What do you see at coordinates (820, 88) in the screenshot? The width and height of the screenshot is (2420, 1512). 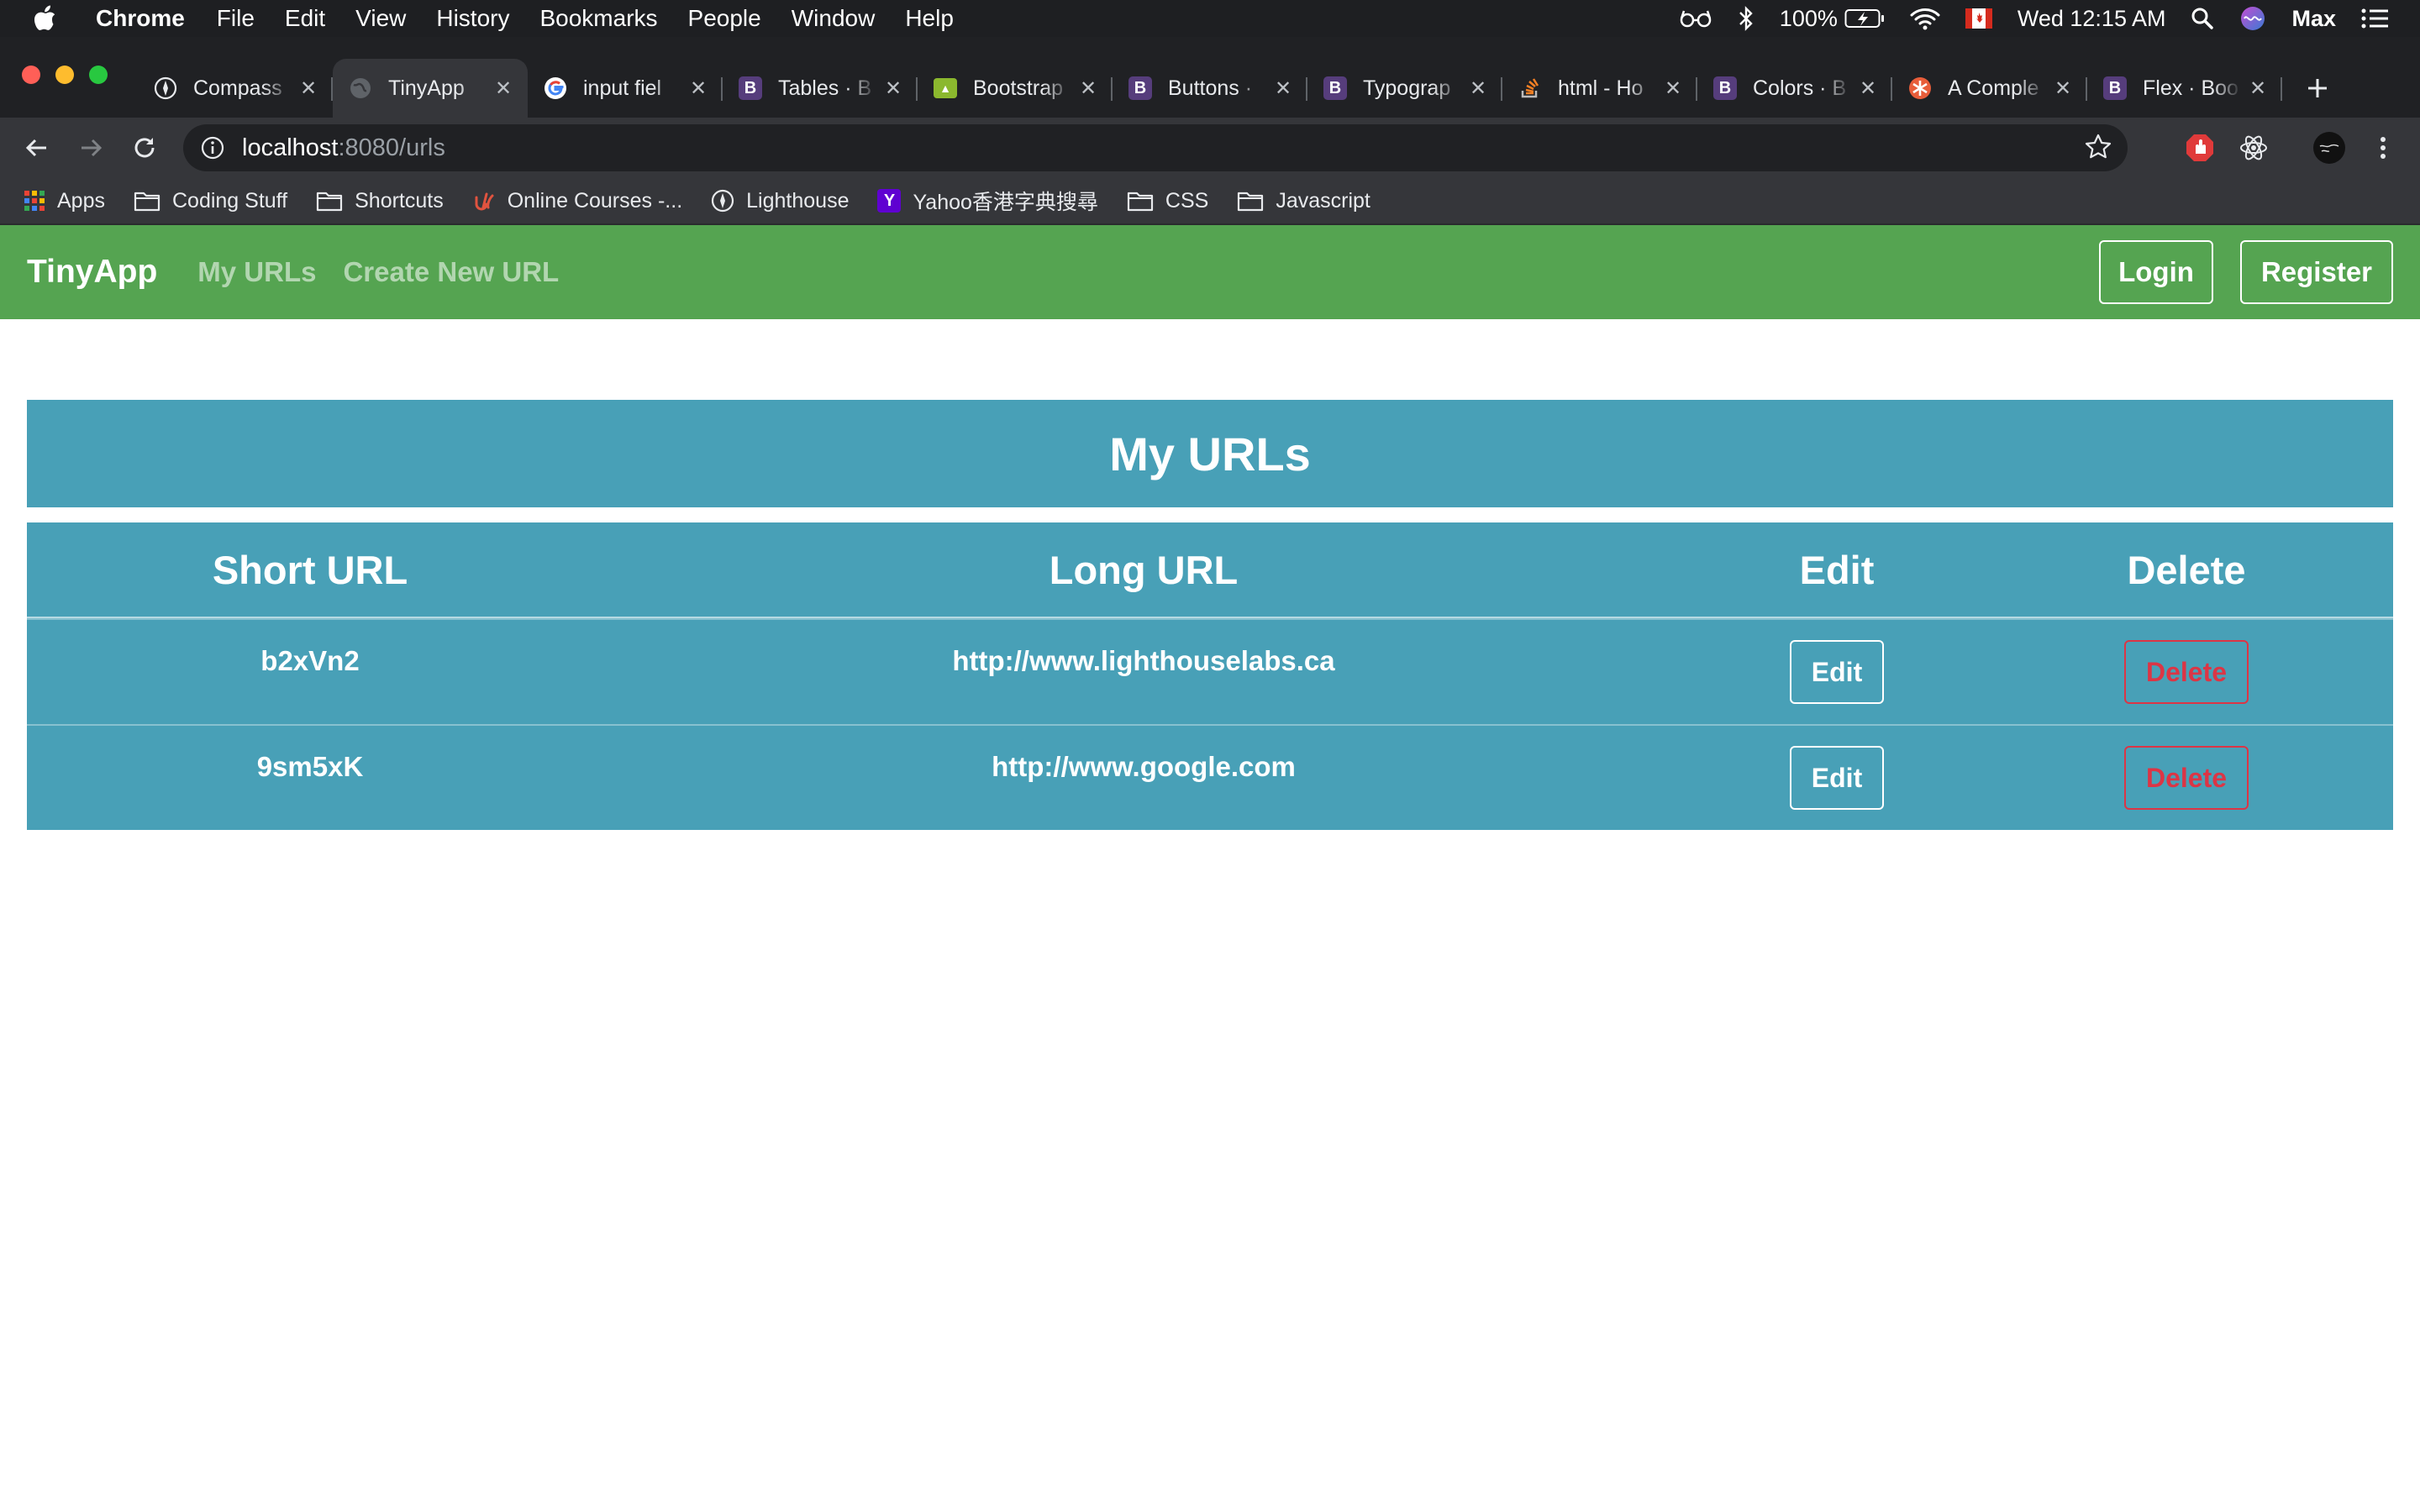 I see `tab: B Tables · B ✕` at bounding box center [820, 88].